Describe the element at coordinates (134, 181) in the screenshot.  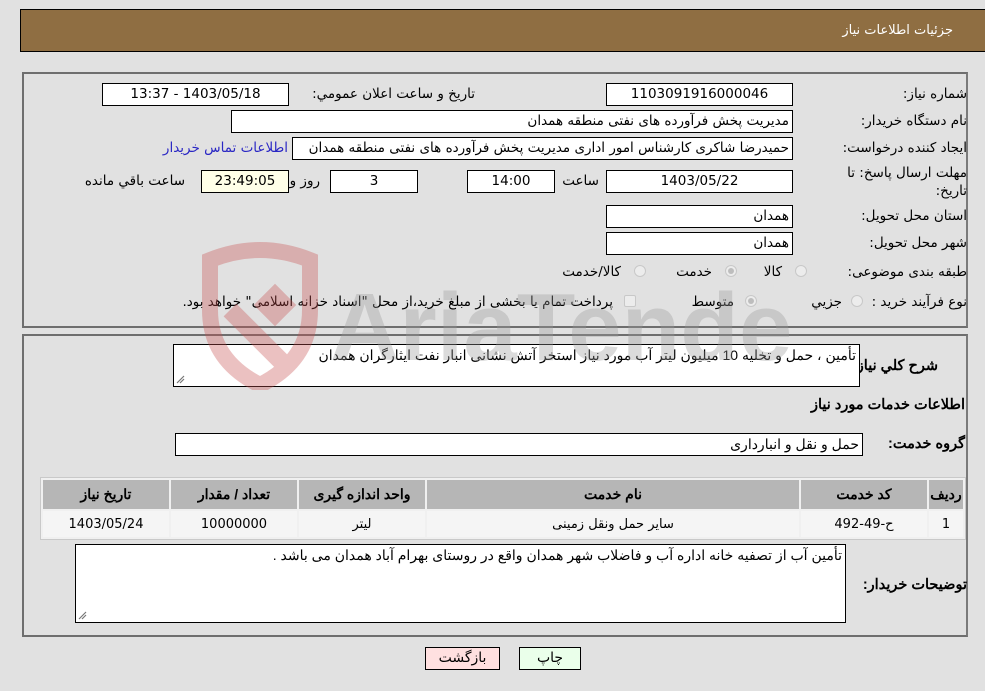
I see `remaining-time-label: ساعت باقي مانده` at that location.